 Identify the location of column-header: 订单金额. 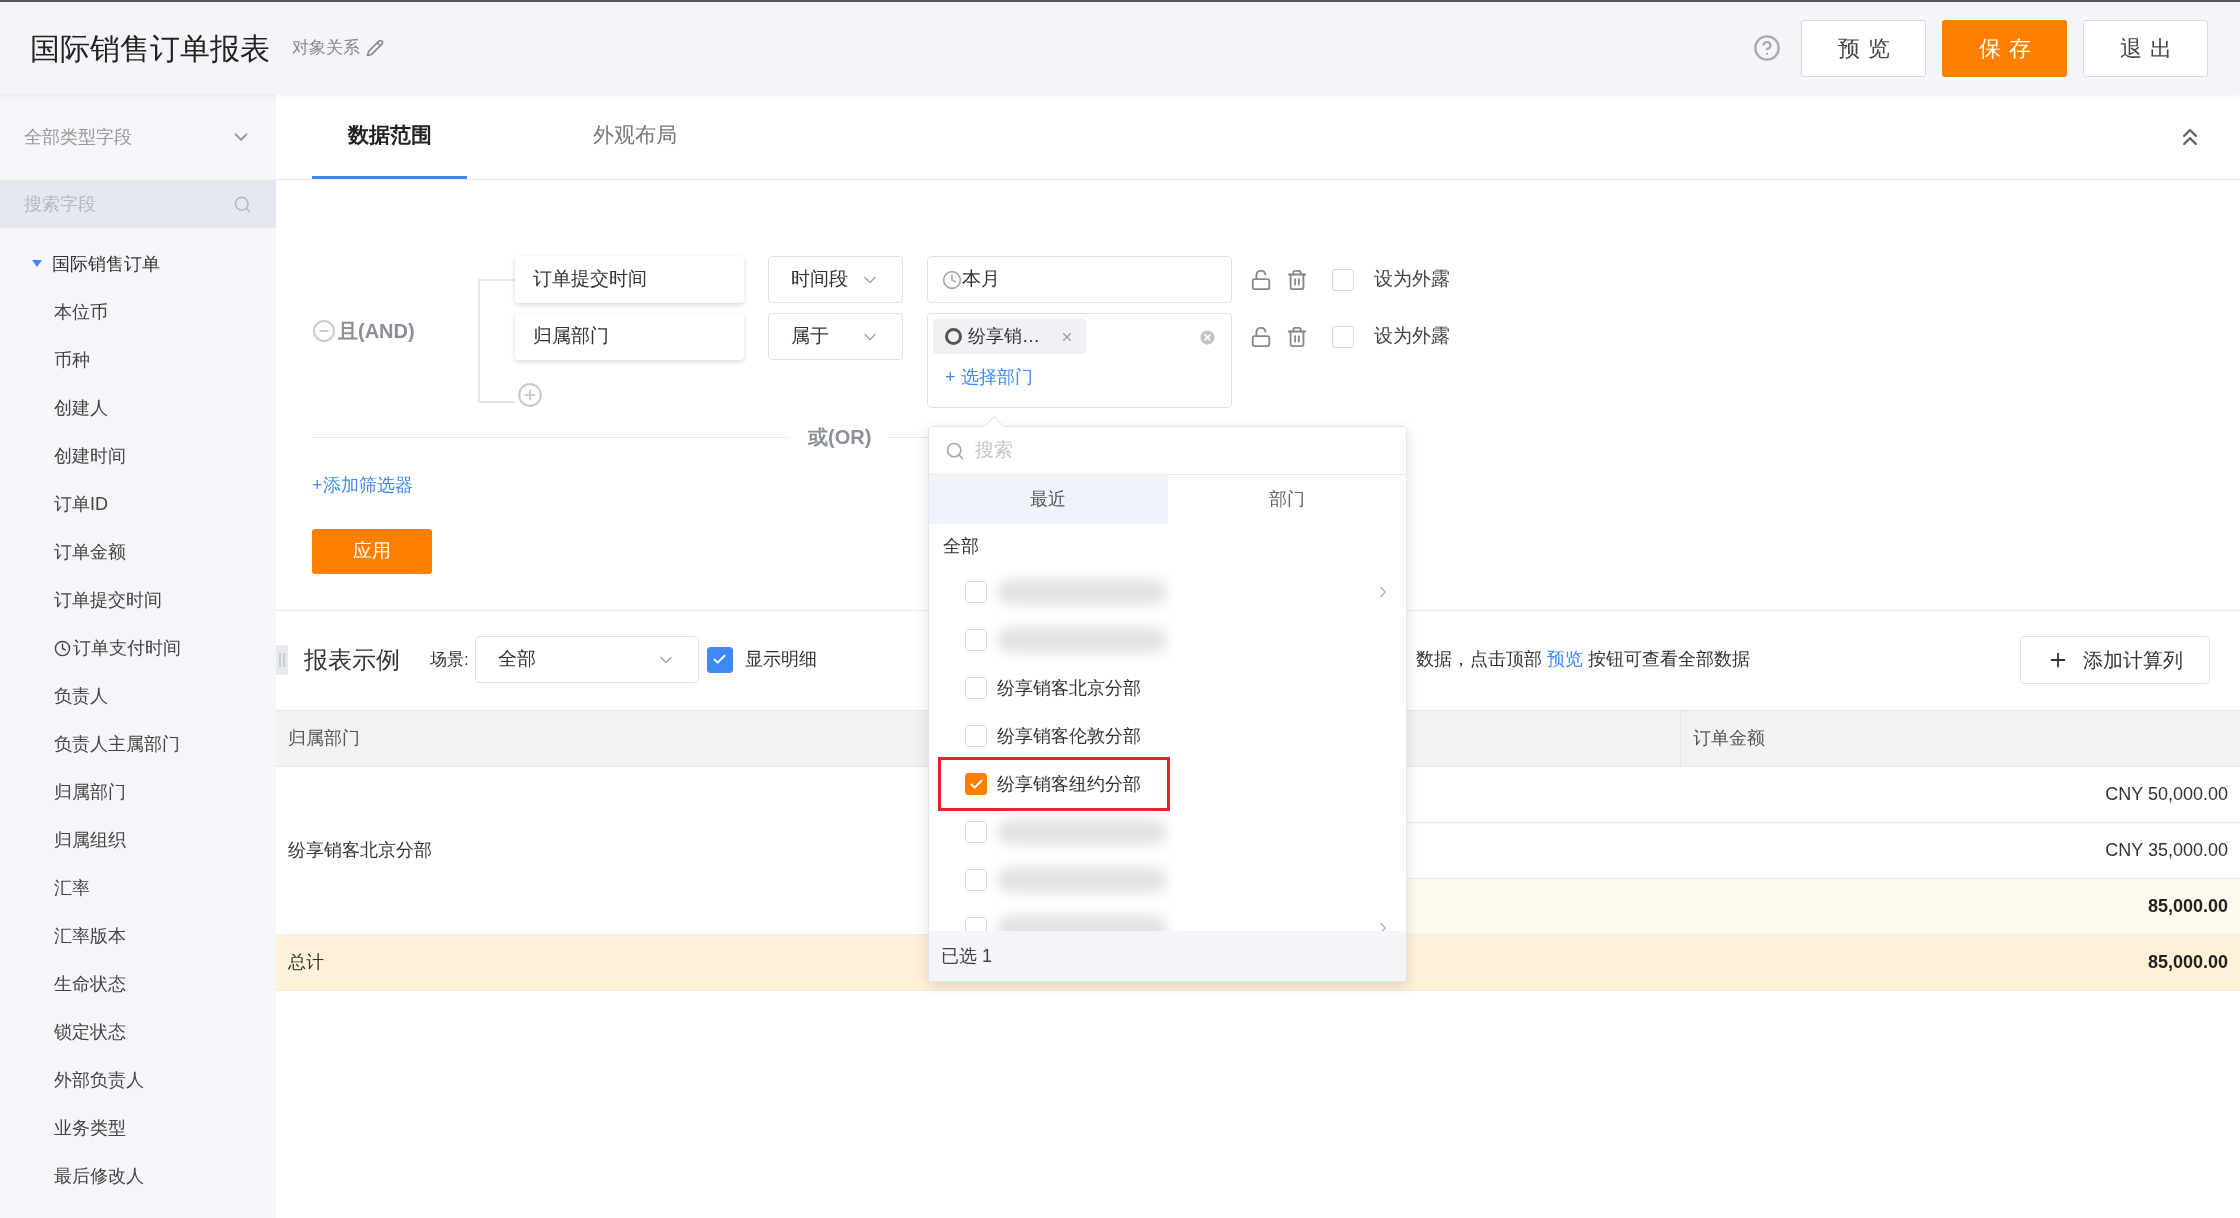
(1960, 739).